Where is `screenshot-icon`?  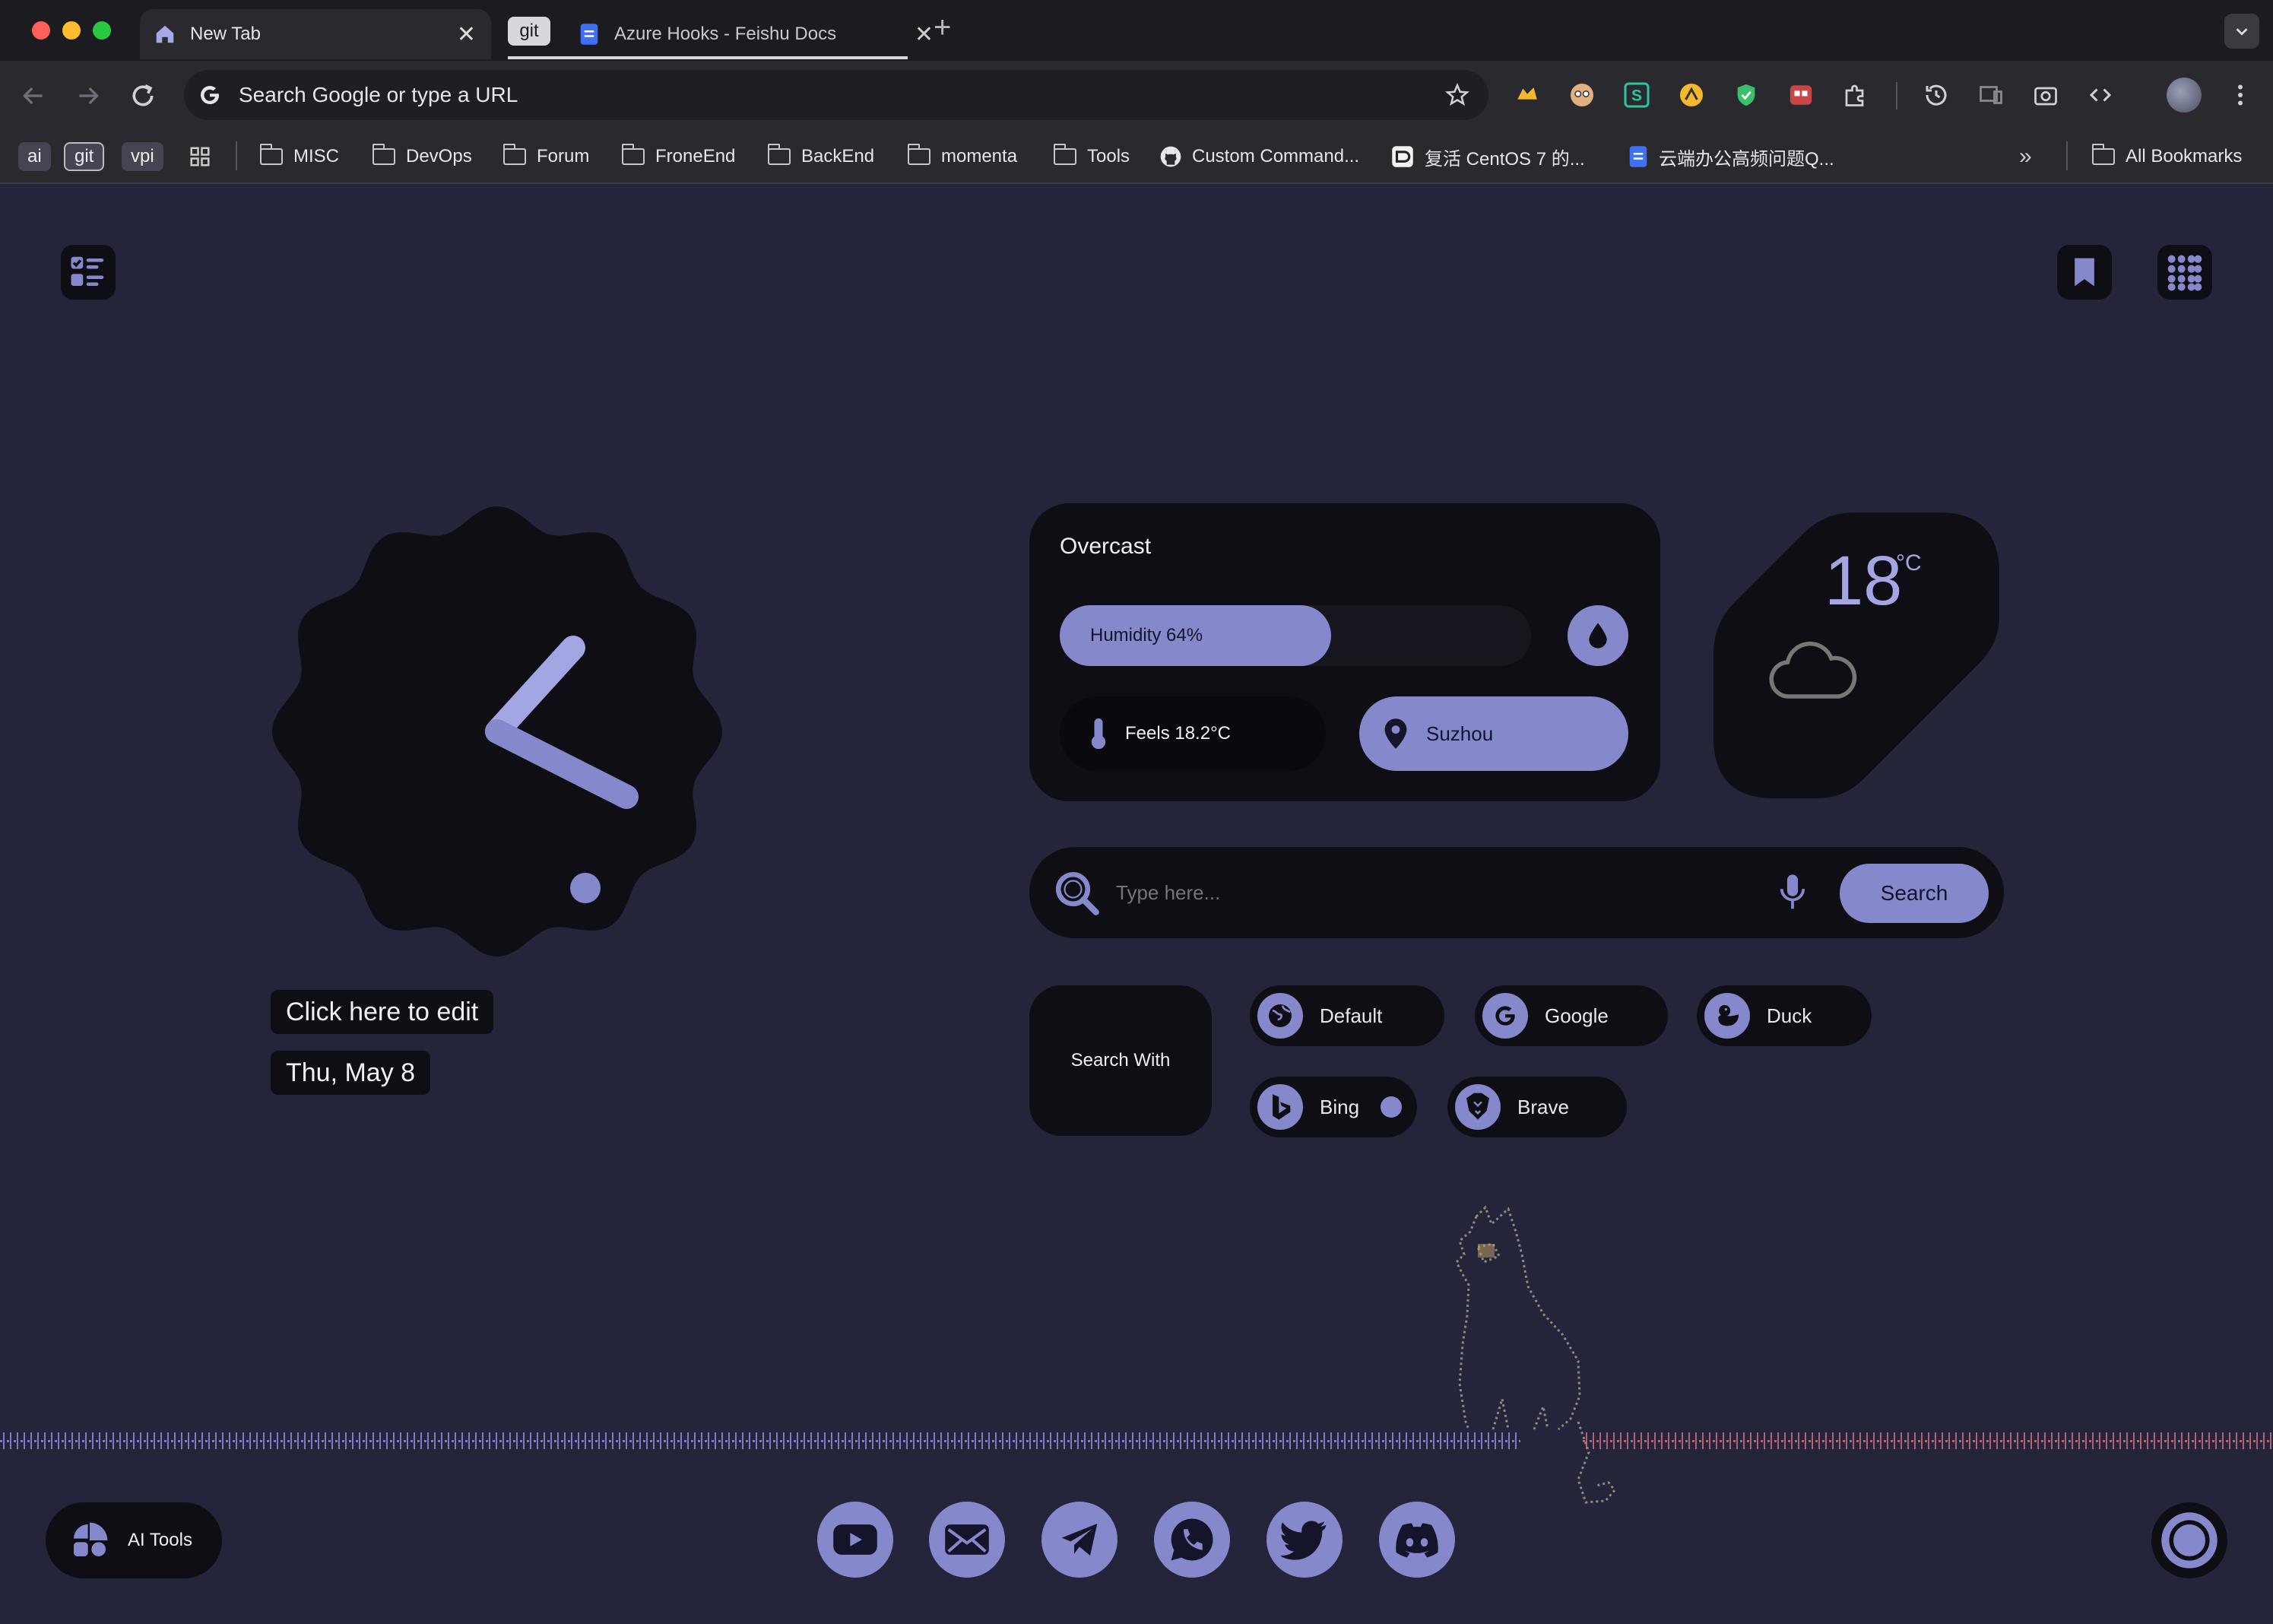
screenshot-icon is located at coordinates (2046, 95).